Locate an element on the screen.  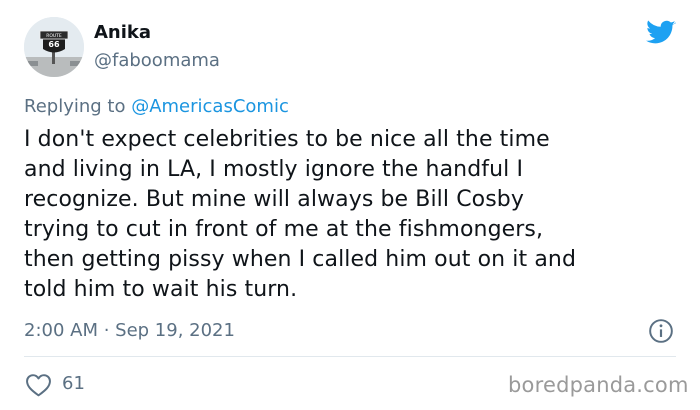
reply-prefix: Replying to is located at coordinates (78, 106).